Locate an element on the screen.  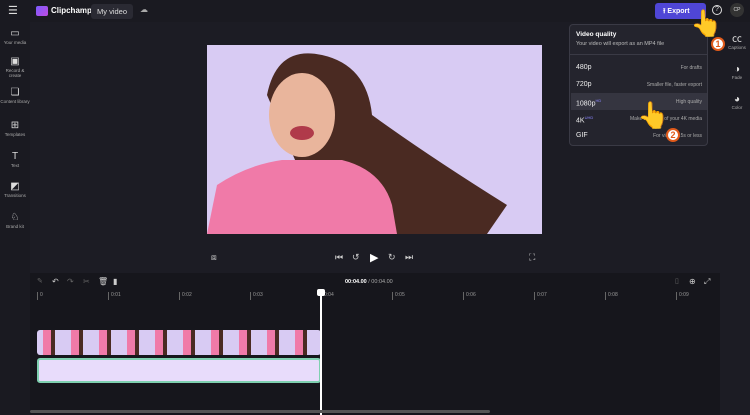
fit-icon: ⤢ is located at coordinates (707, 282).